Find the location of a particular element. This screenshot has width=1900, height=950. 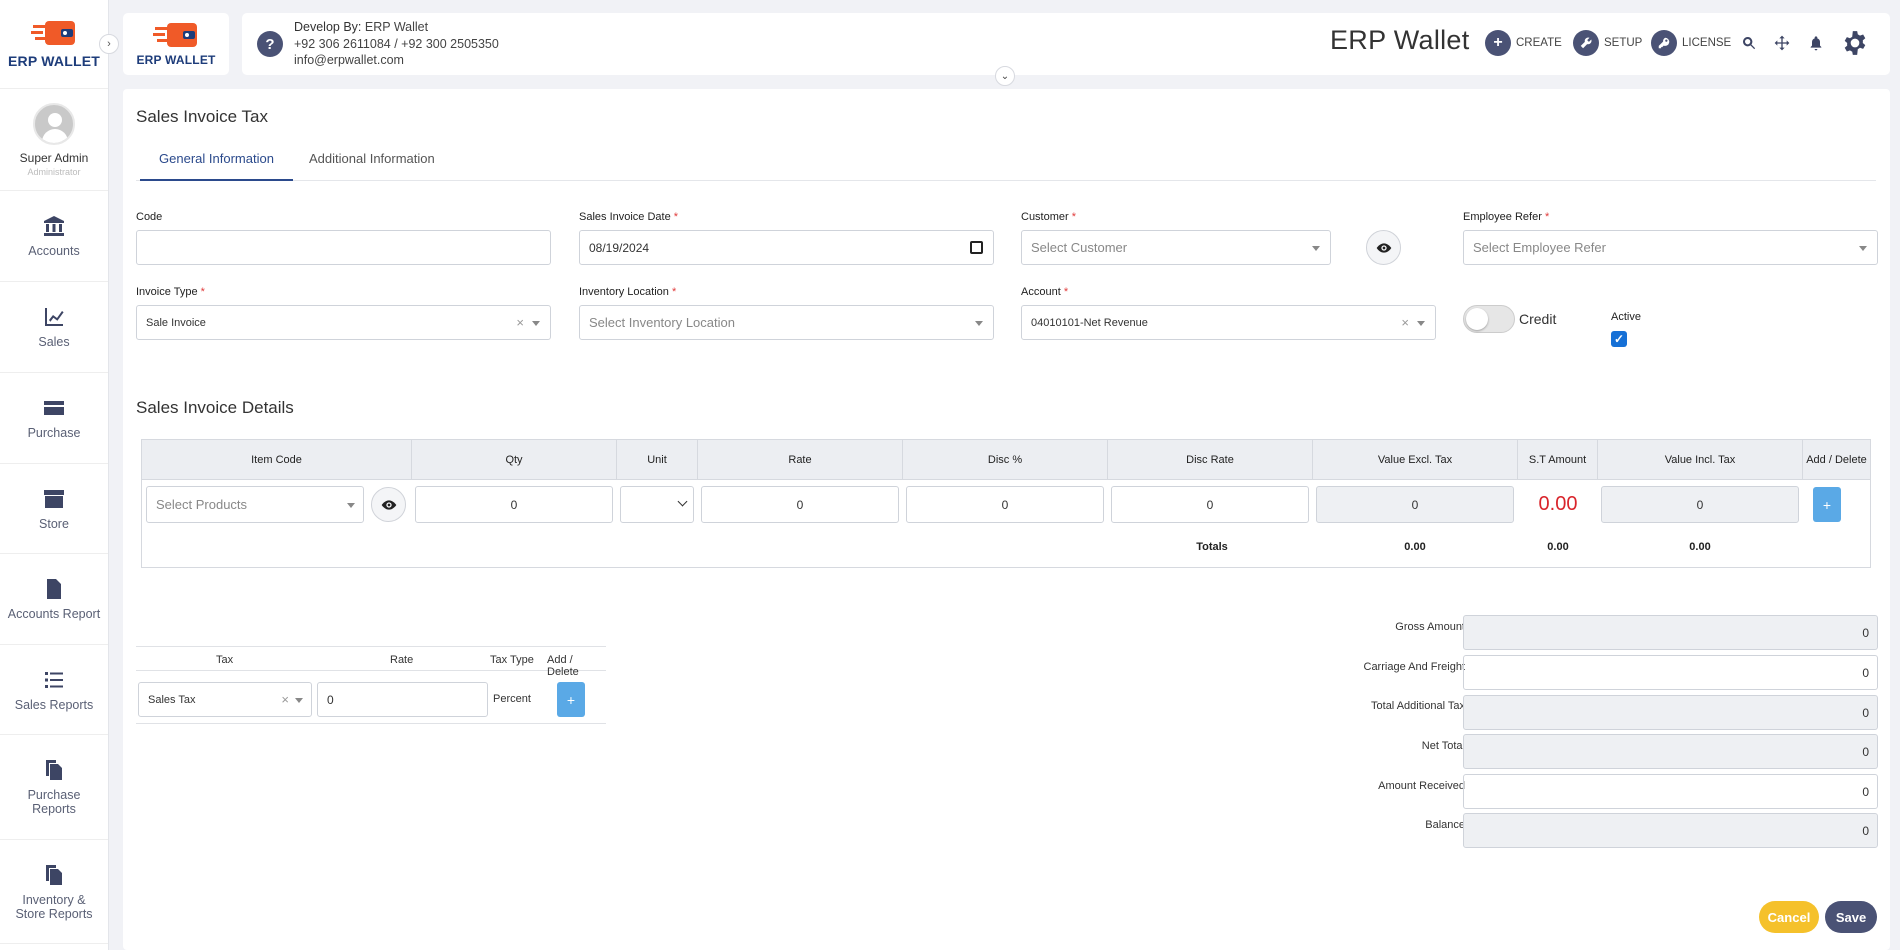

account-label: Account * is located at coordinates (1045, 292).